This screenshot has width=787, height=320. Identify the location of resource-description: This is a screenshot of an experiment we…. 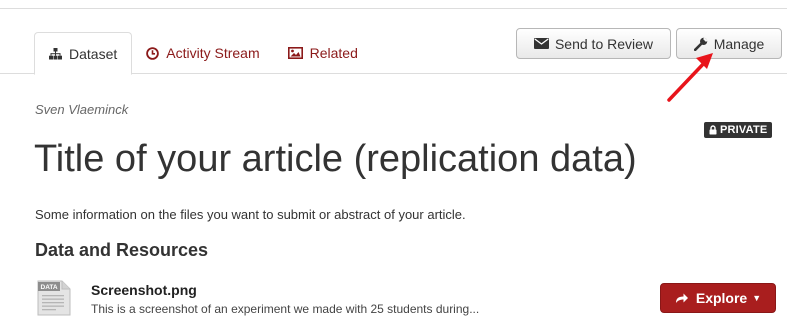
(285, 309).